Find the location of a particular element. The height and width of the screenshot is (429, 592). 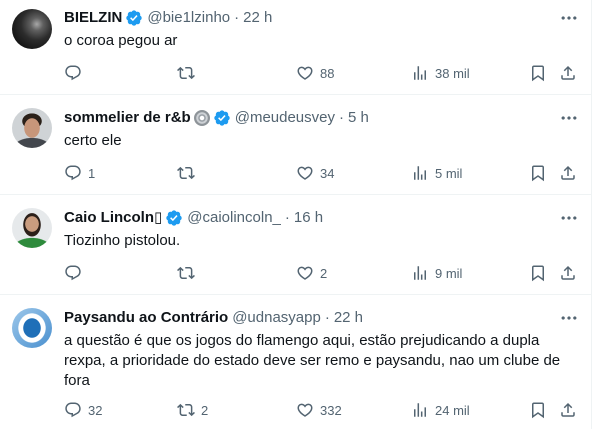

tweet-header: Caio Lincoln▯ @caiolincoln_ · 16 h is located at coordinates (319, 218).